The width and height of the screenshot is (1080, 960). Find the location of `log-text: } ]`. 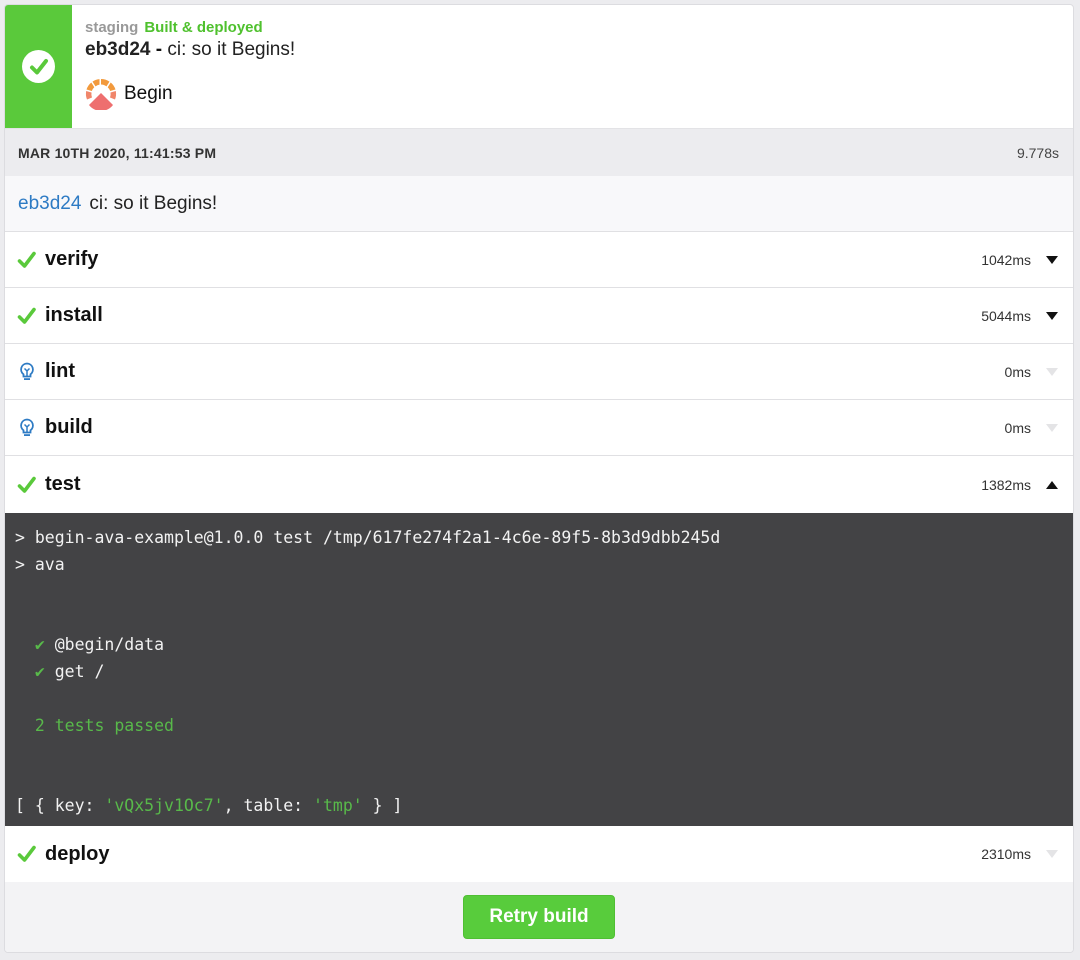

log-text: } ] is located at coordinates (382, 805).